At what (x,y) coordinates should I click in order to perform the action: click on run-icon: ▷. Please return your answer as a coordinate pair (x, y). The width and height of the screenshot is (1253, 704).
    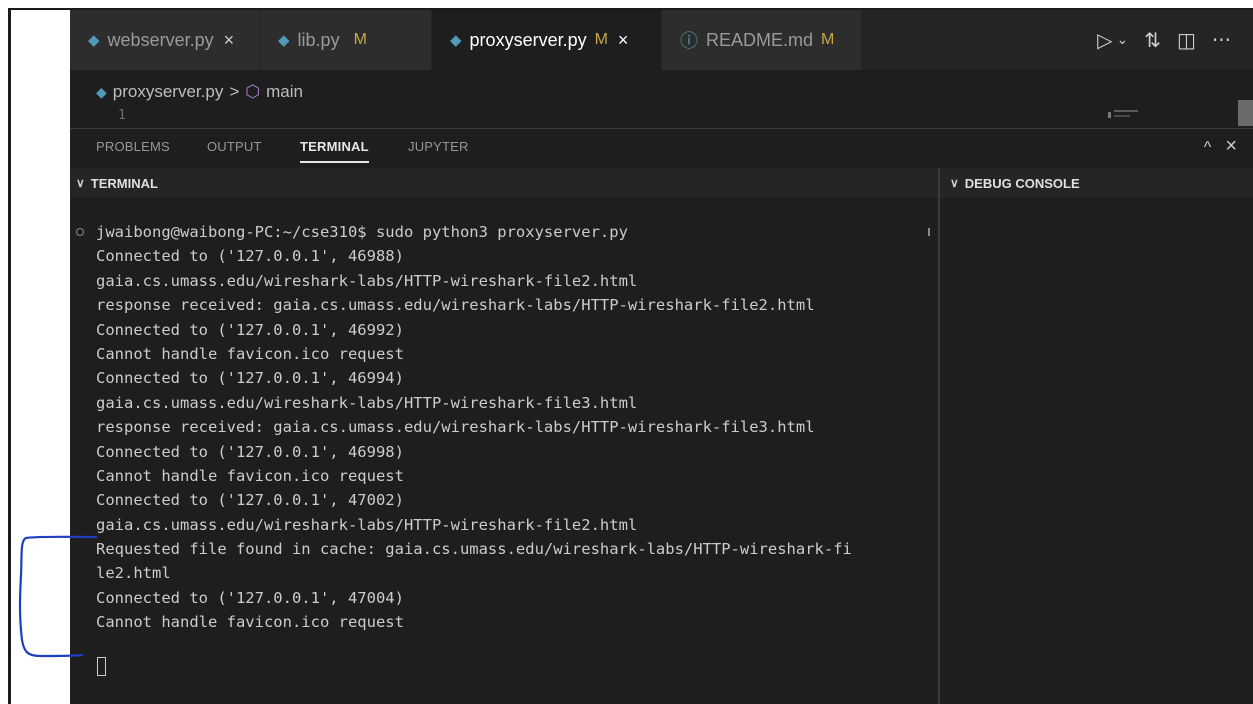
    Looking at the image, I should click on (1104, 40).